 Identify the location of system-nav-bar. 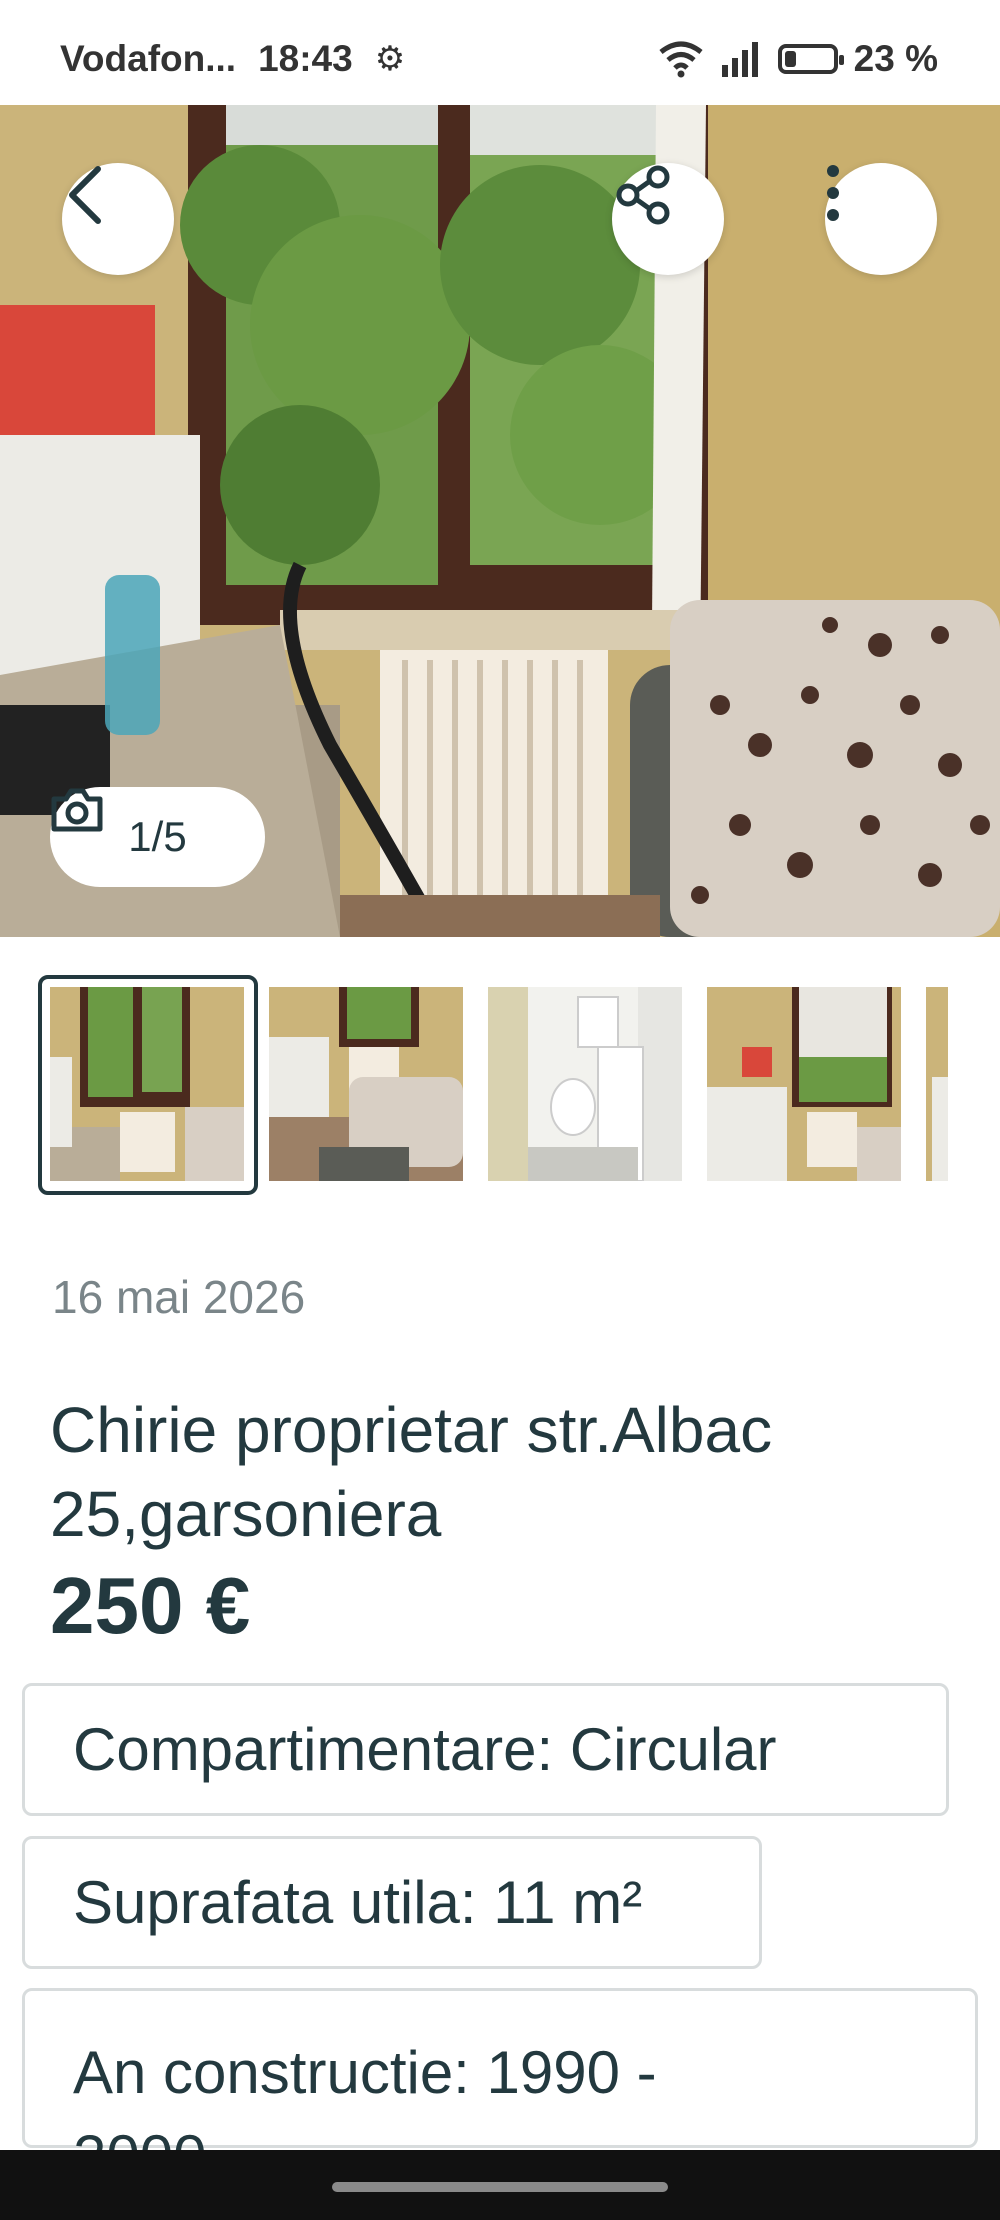
(500, 2185).